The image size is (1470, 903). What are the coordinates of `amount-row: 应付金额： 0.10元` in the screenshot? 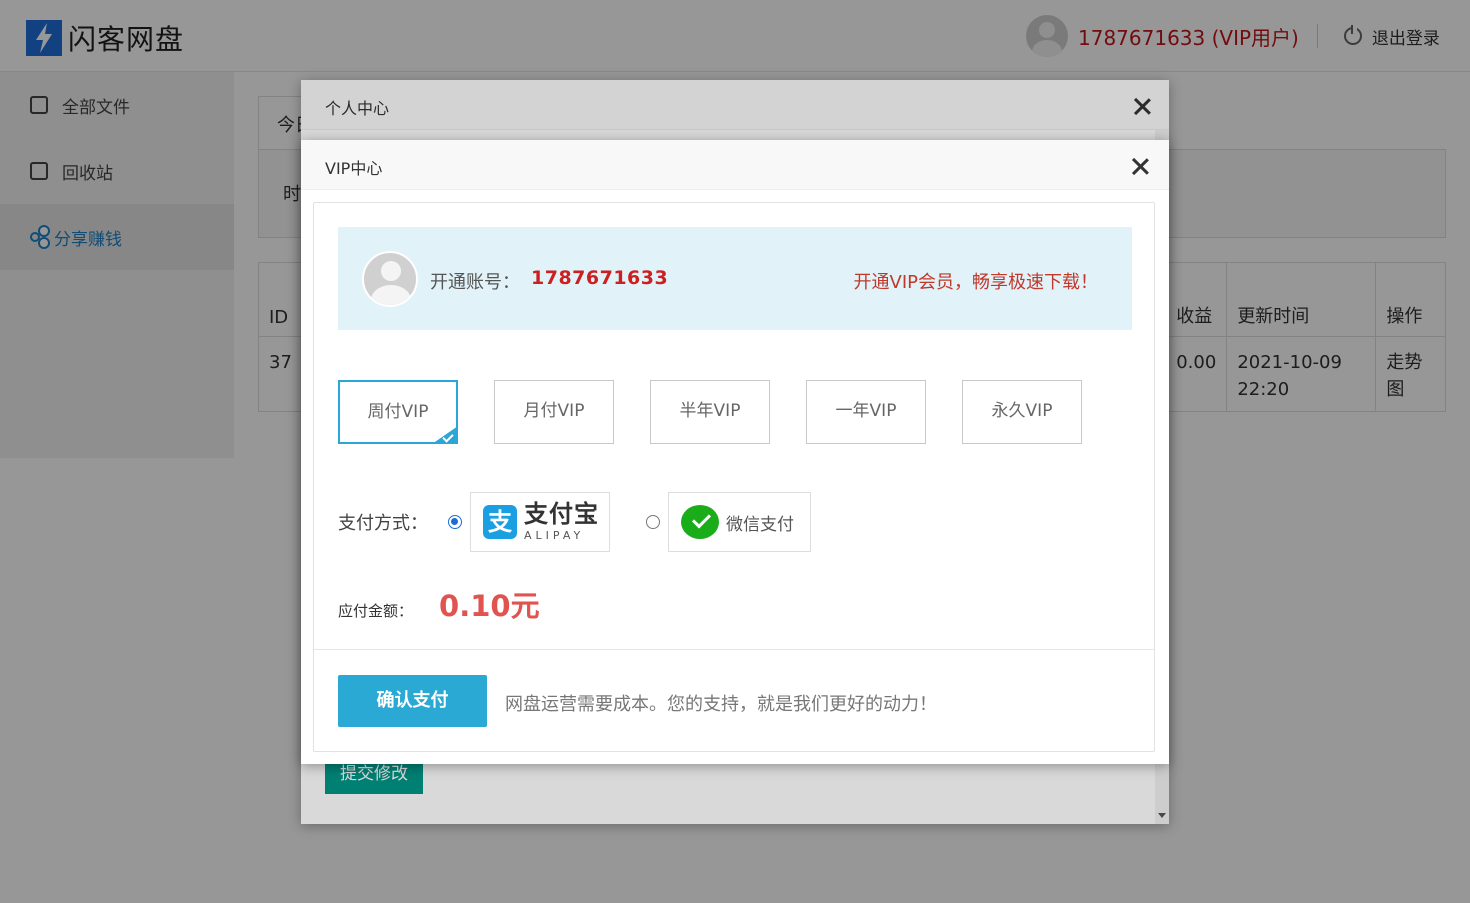 It's located at (439, 604).